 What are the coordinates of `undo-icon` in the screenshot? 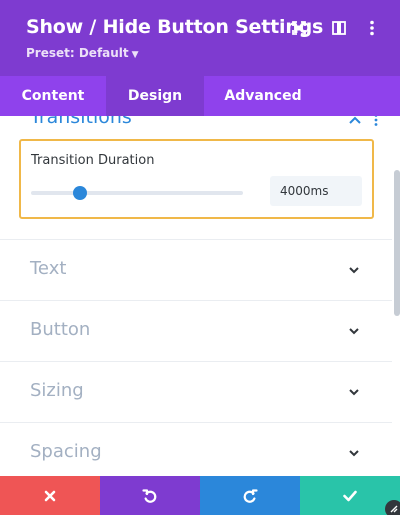 It's located at (149, 495).